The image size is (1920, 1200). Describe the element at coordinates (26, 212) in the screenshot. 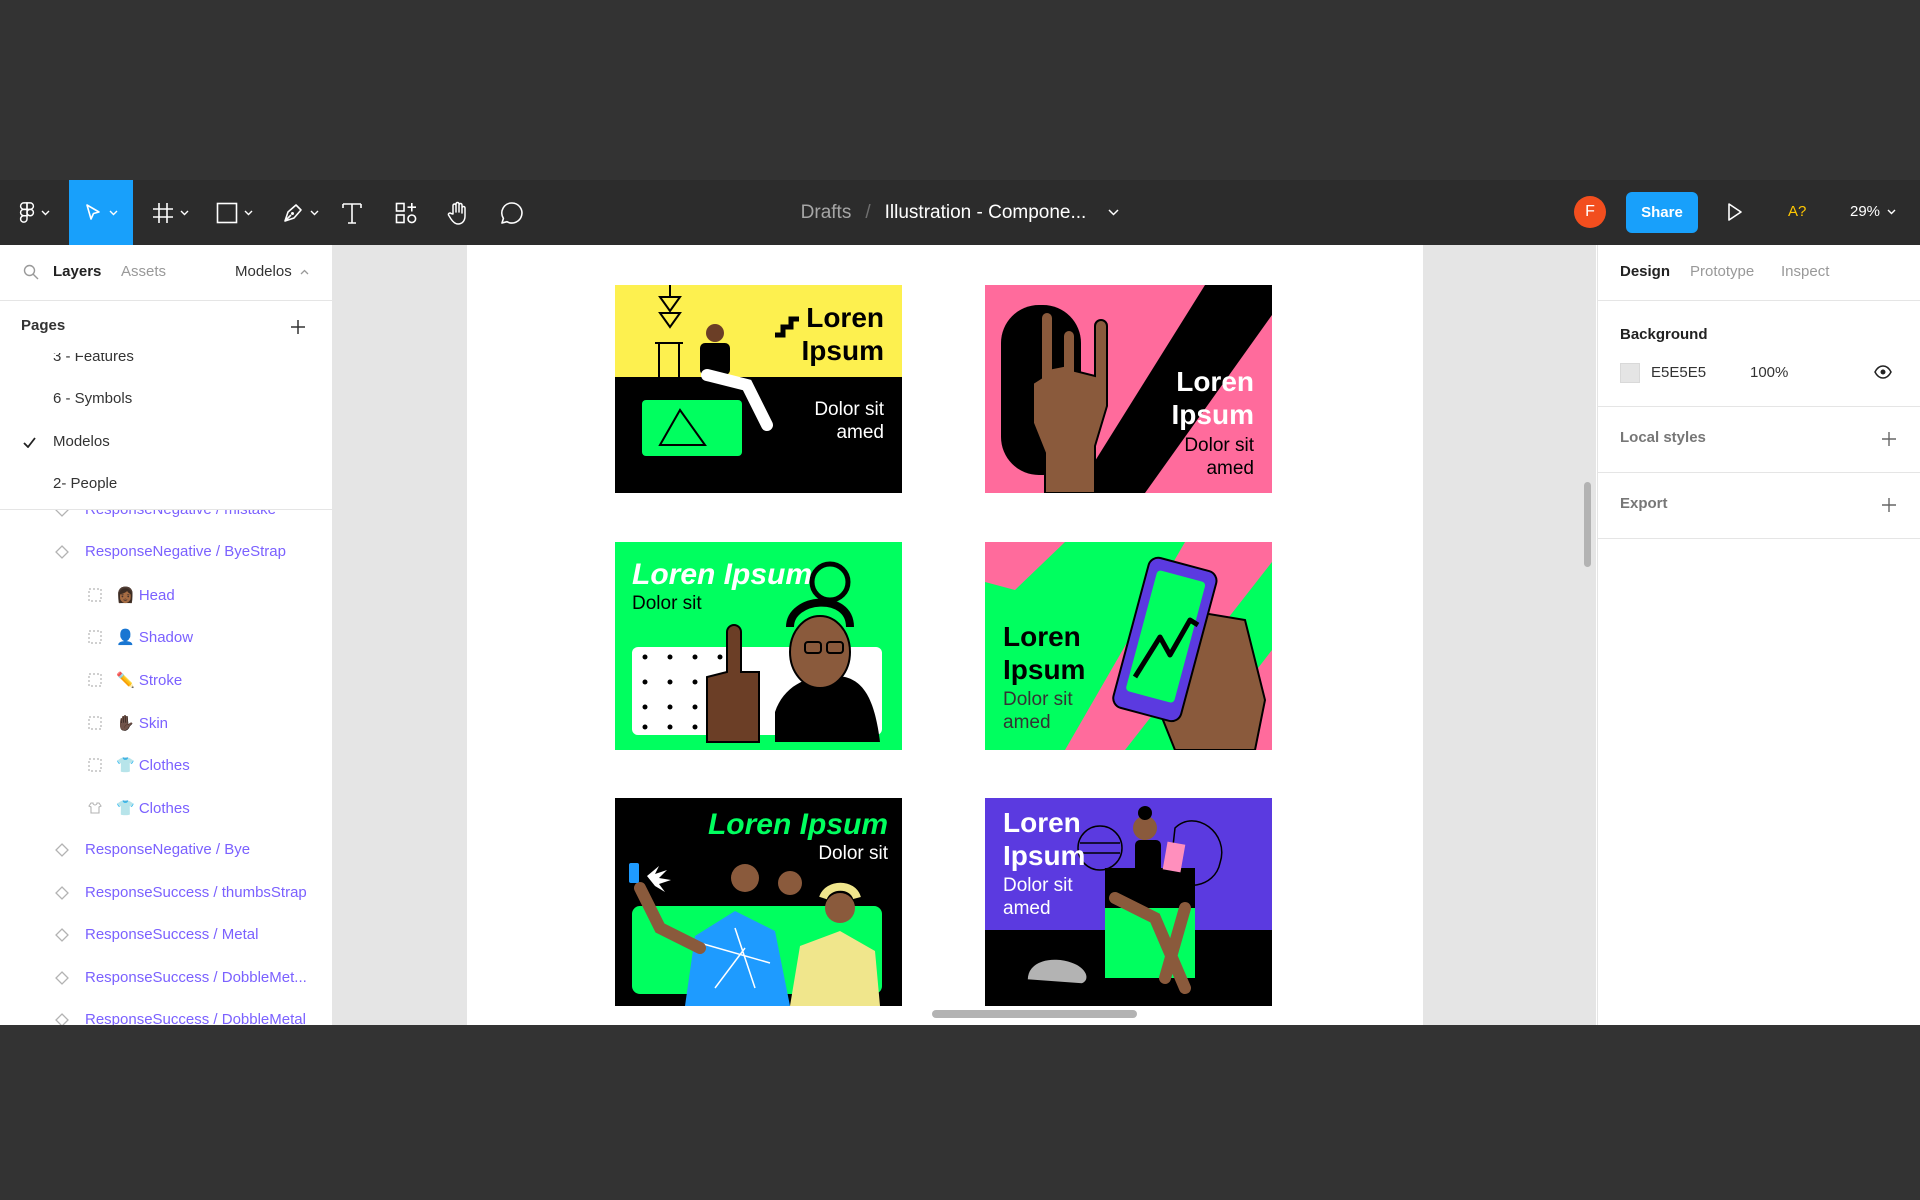

I see `figma-logo-icon` at that location.